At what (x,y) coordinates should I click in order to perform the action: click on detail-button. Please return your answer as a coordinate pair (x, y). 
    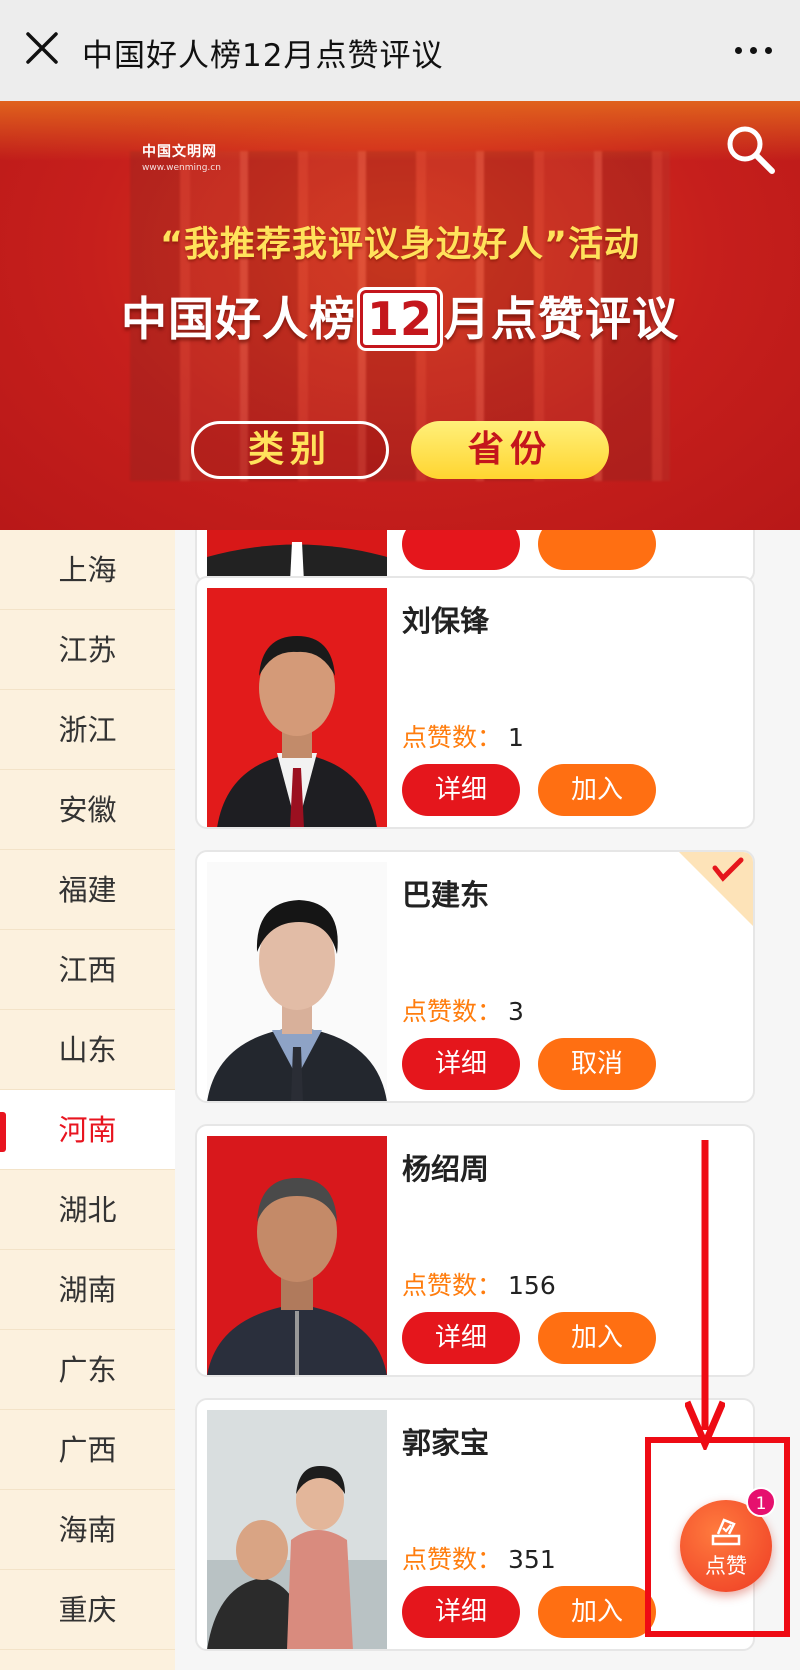
    Looking at the image, I should click on (461, 550).